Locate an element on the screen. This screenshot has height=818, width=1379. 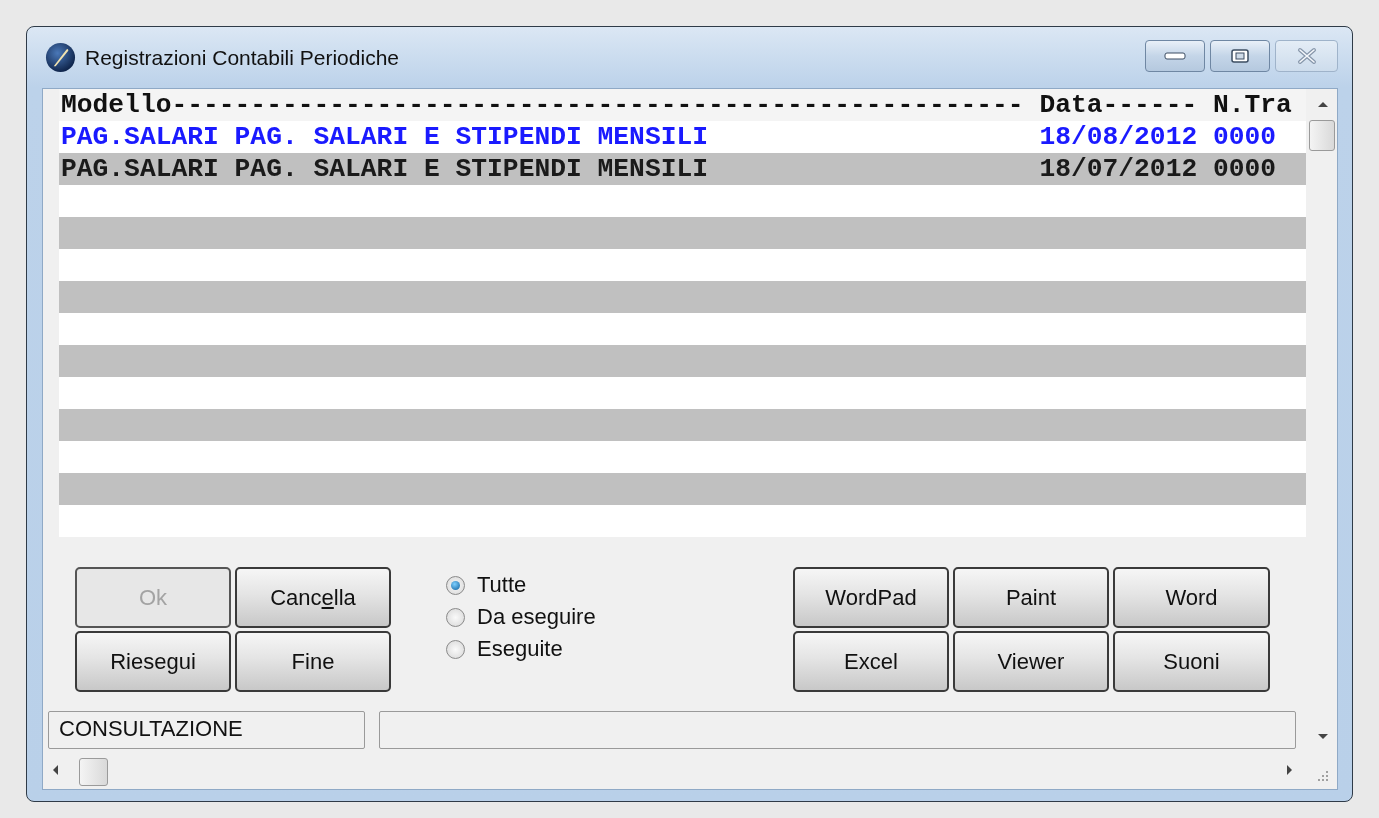
column-header: Data------ is located at coordinates (1119, 105).